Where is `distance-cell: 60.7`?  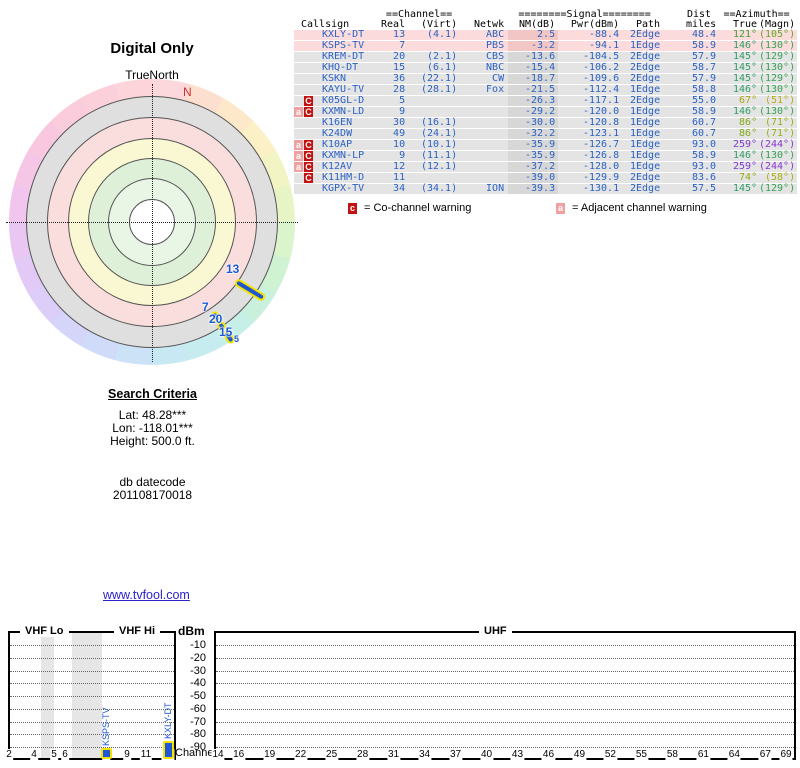 distance-cell: 60.7 is located at coordinates (704, 133).